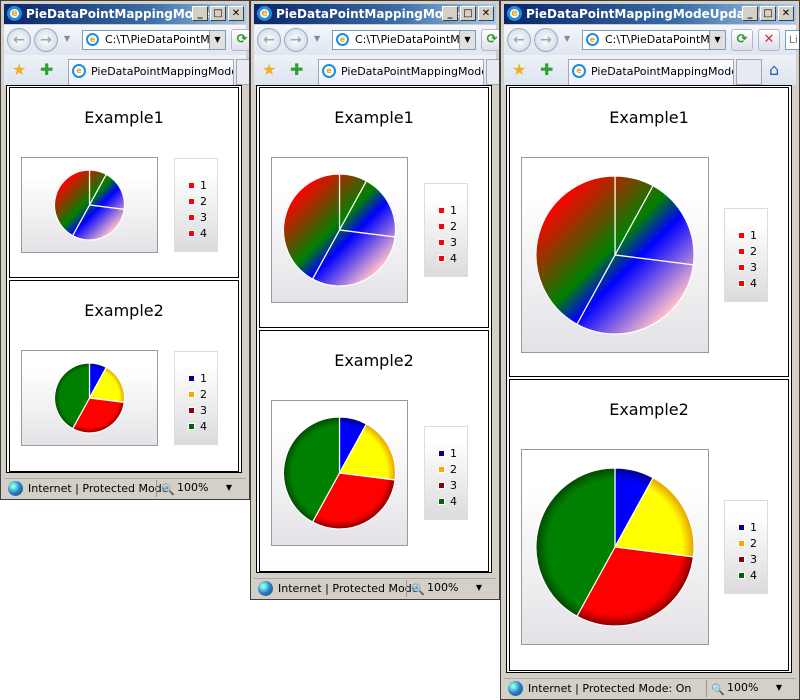 This screenshot has height=700, width=800. What do you see at coordinates (453, 226) in the screenshot?
I see `legend-label: 2` at bounding box center [453, 226].